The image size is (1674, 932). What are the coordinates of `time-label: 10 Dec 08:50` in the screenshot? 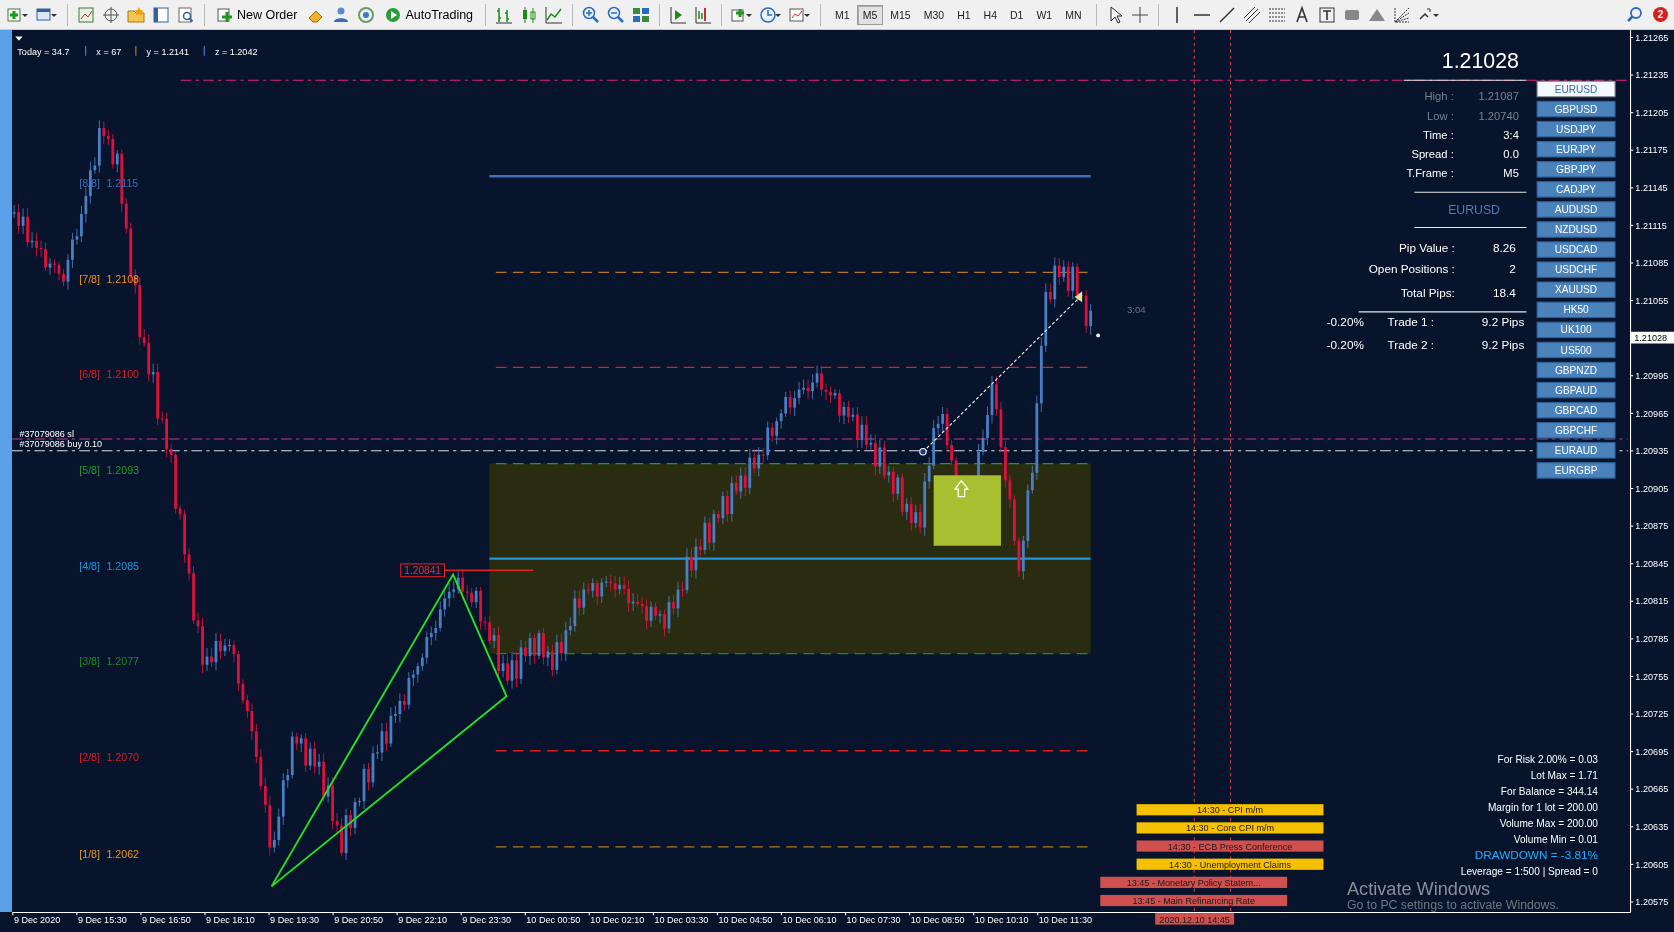 It's located at (937, 919).